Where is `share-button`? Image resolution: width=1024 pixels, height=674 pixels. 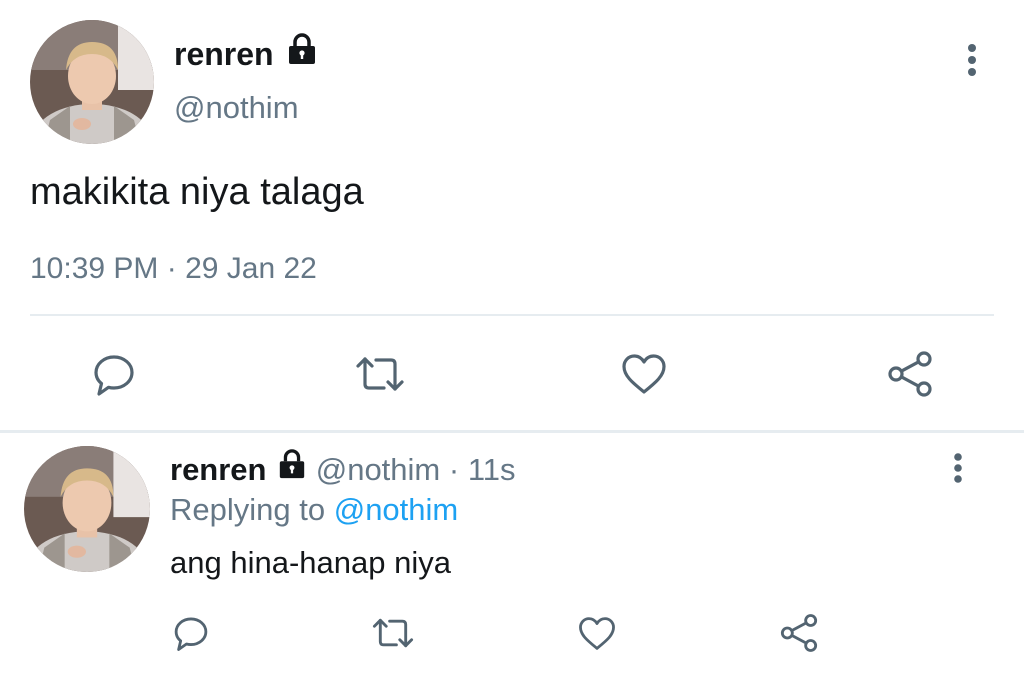 share-button is located at coordinates (910, 374).